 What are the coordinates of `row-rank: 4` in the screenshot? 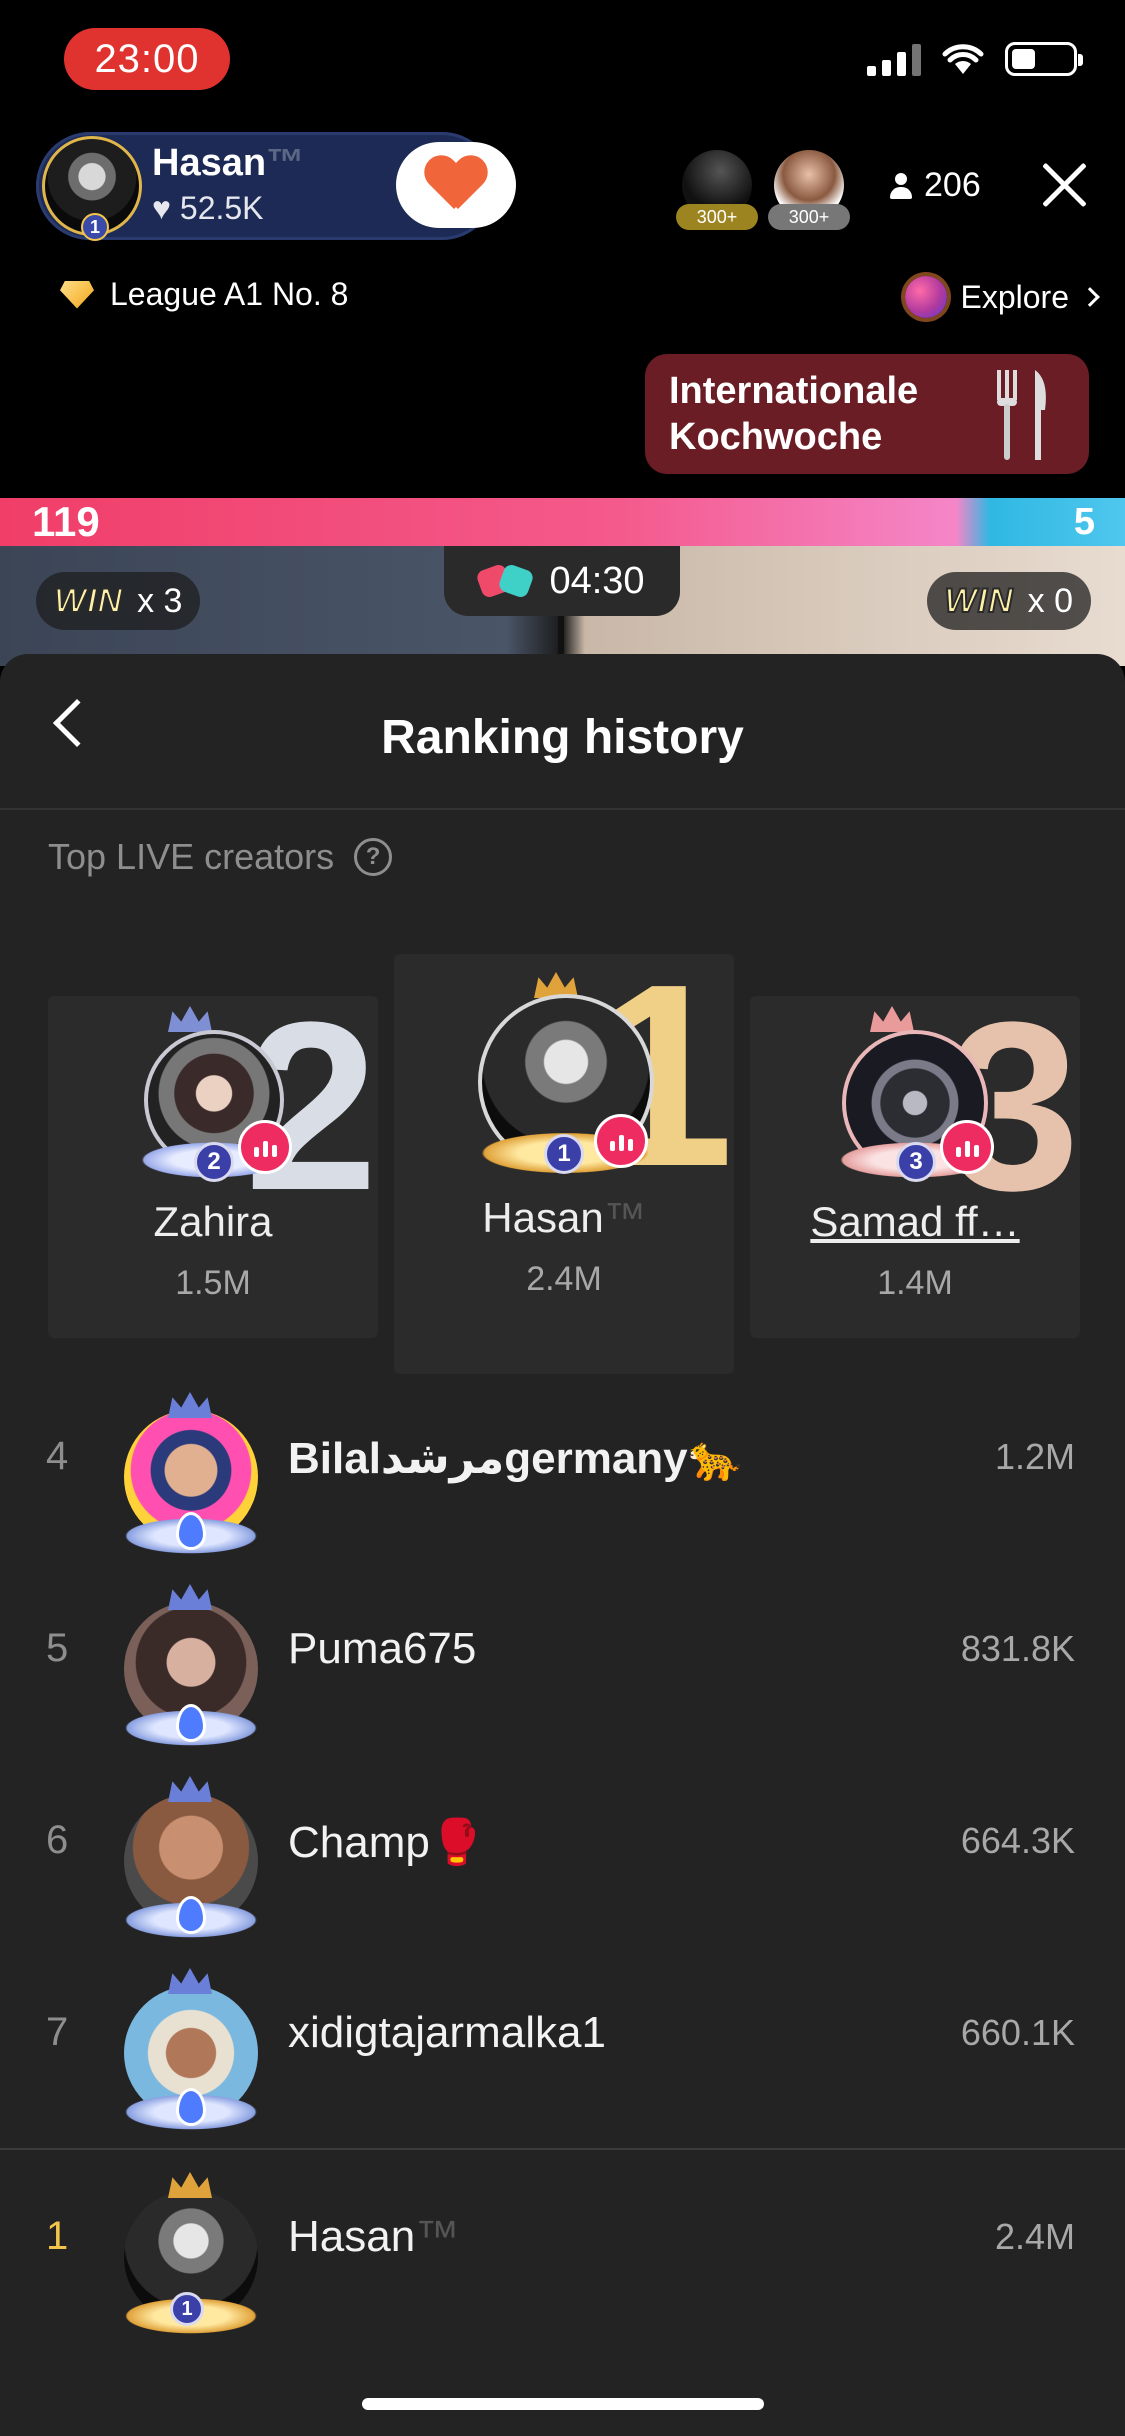 It's located at (57, 1456).